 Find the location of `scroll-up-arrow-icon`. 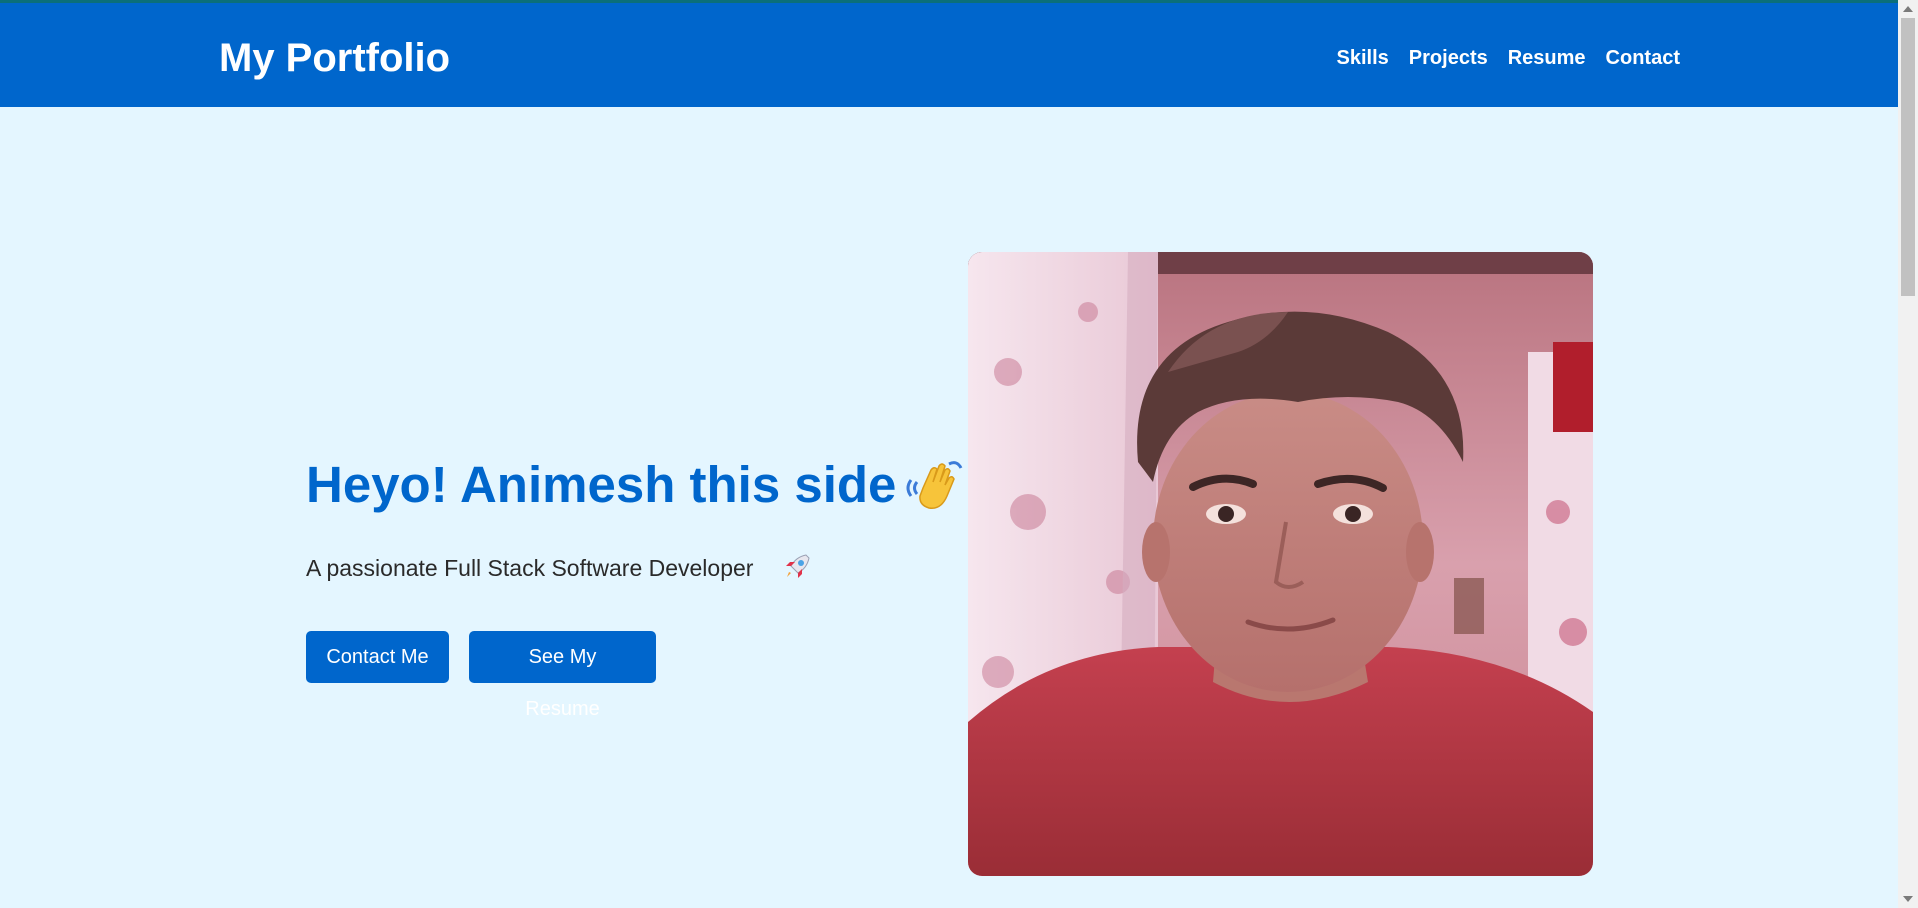

scroll-up-arrow-icon is located at coordinates (1908, 9).